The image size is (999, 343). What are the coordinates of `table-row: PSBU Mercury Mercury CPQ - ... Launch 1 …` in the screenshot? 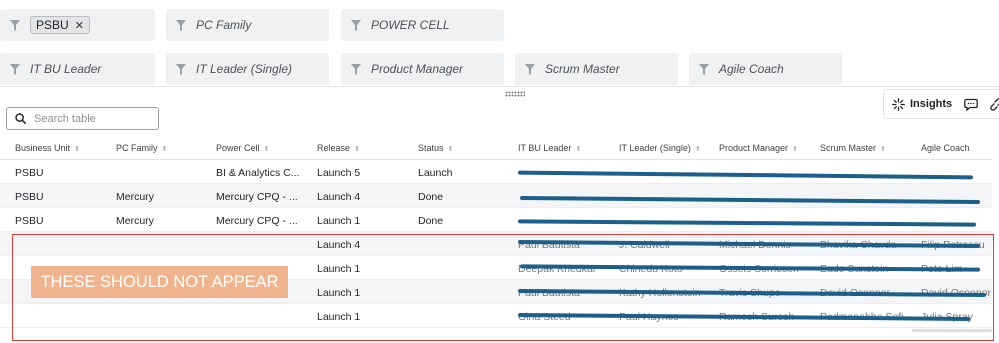 It's located at (496, 220).